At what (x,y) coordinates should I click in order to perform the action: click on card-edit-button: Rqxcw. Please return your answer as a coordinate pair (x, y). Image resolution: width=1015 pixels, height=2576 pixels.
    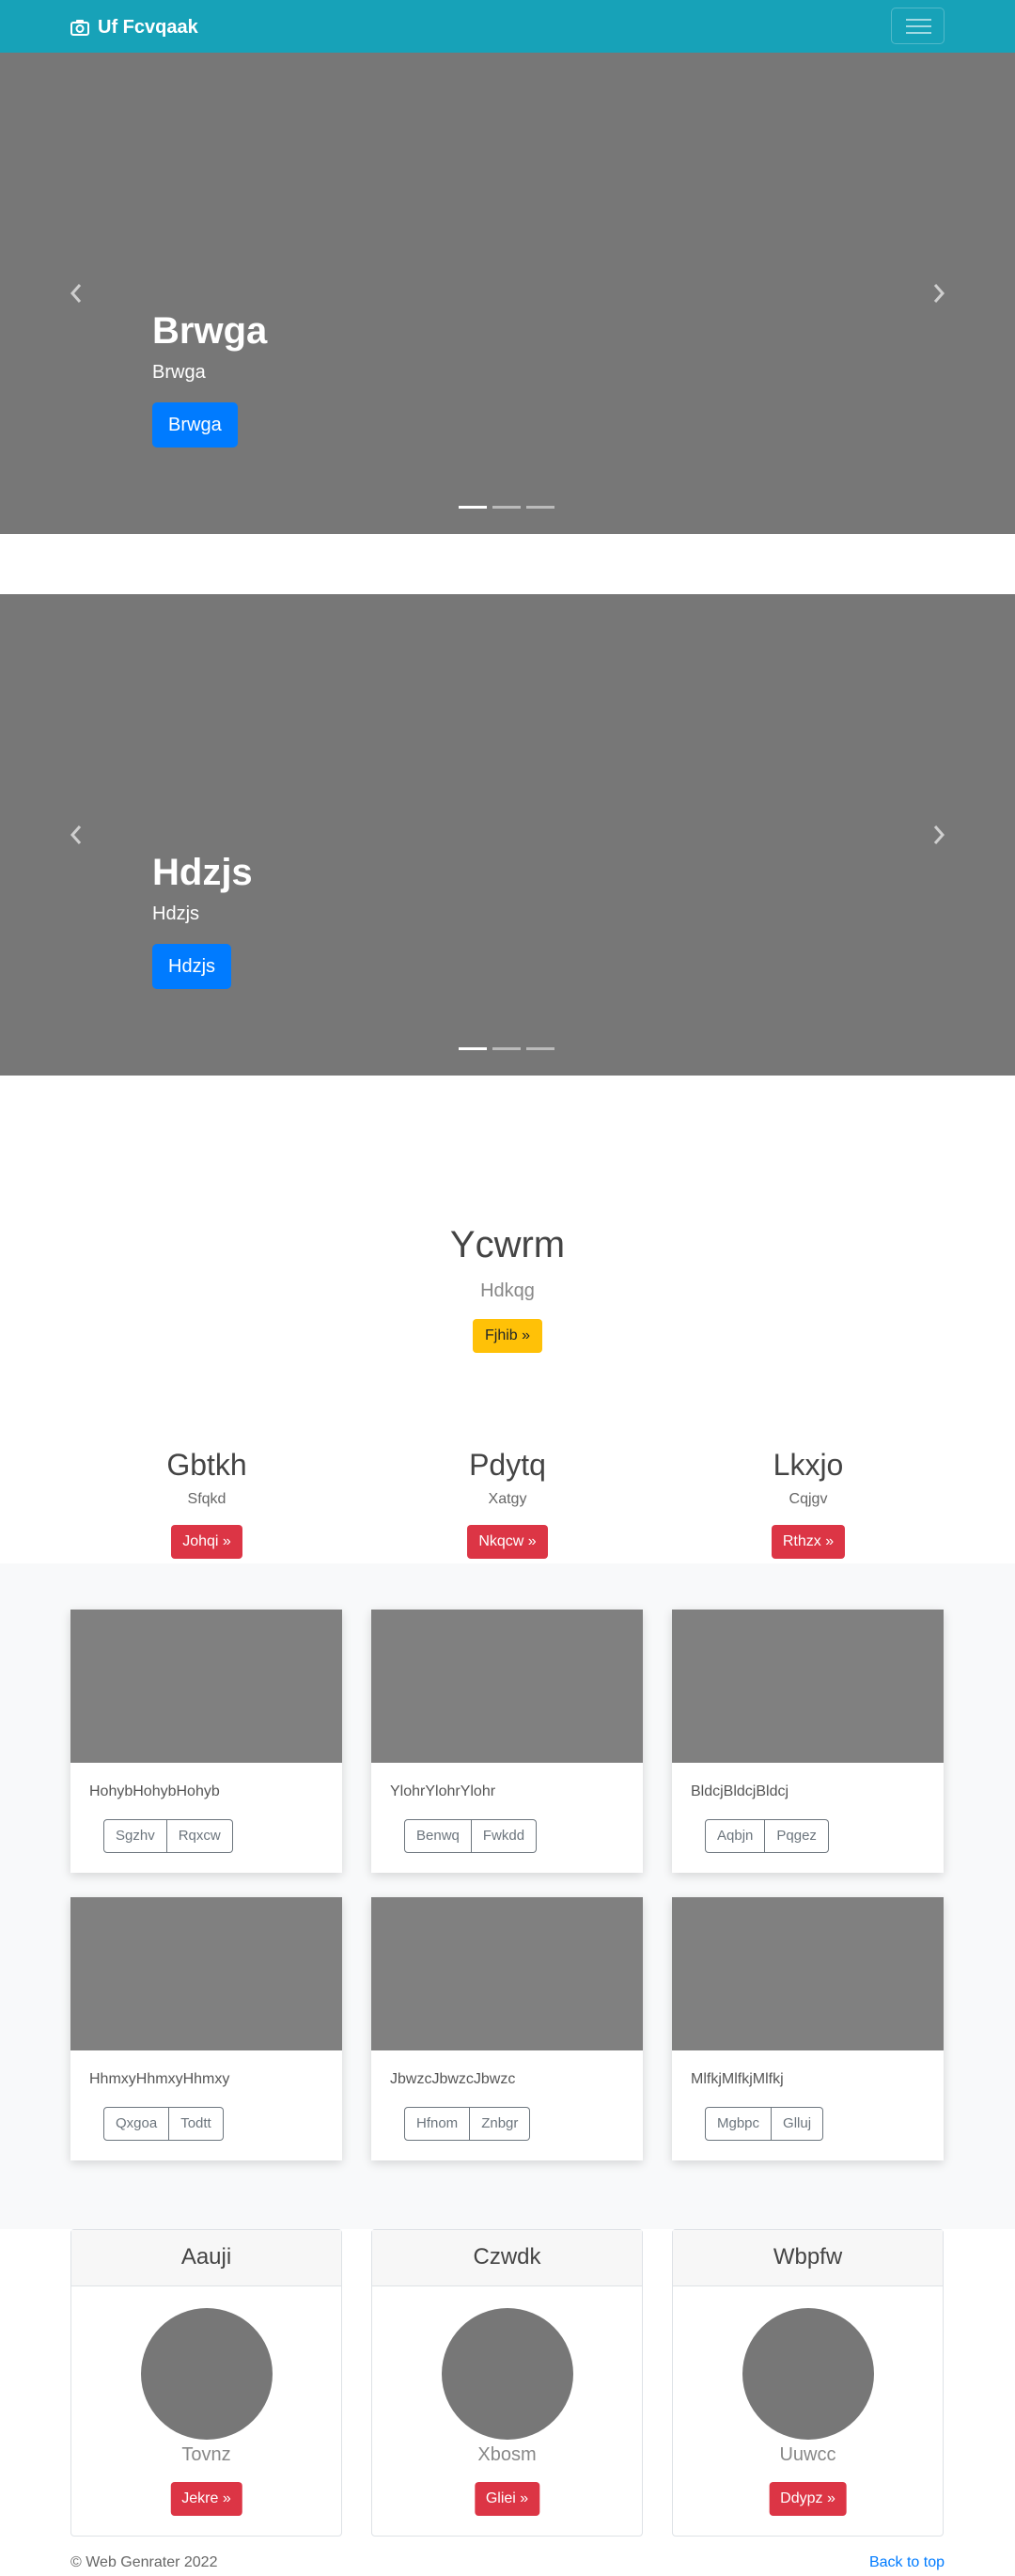
    Looking at the image, I should click on (199, 1836).